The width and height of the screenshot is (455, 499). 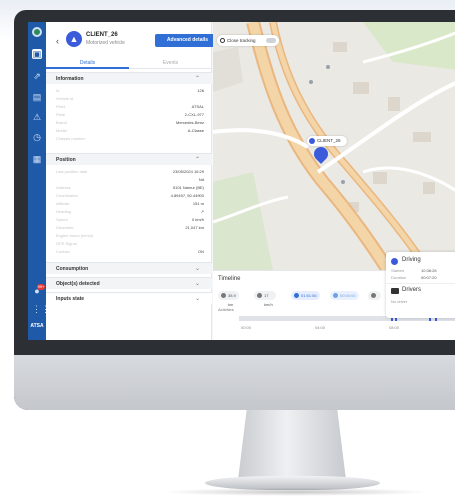 I want to click on driving-title: Driving, so click(x=411, y=260).